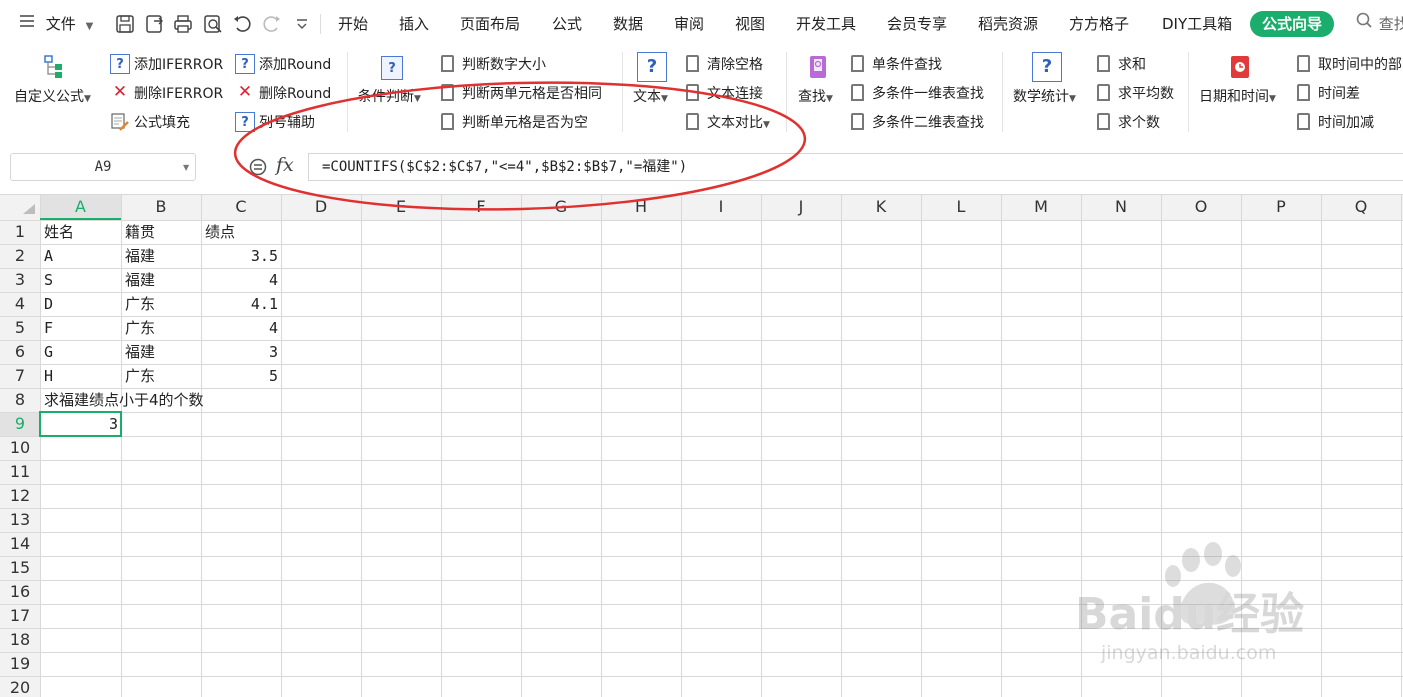 Image resolution: width=1403 pixels, height=697 pixels. Describe the element at coordinates (48, 376) in the screenshot. I see `cell-a7: H` at that location.